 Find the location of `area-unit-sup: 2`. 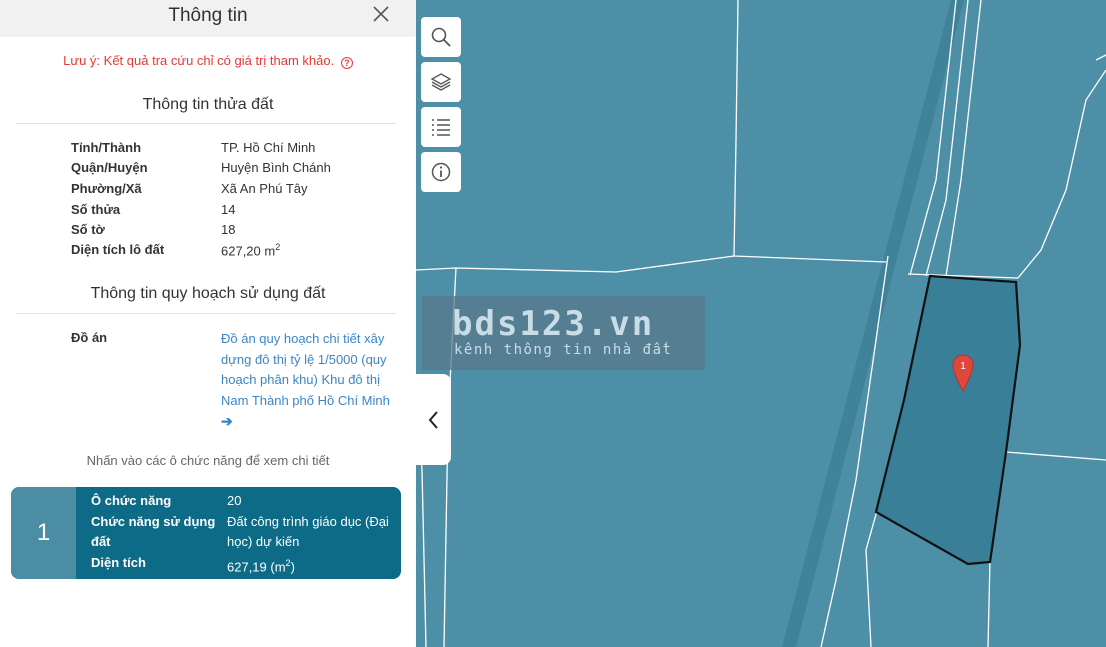

area-unit-sup: 2 is located at coordinates (278, 247).